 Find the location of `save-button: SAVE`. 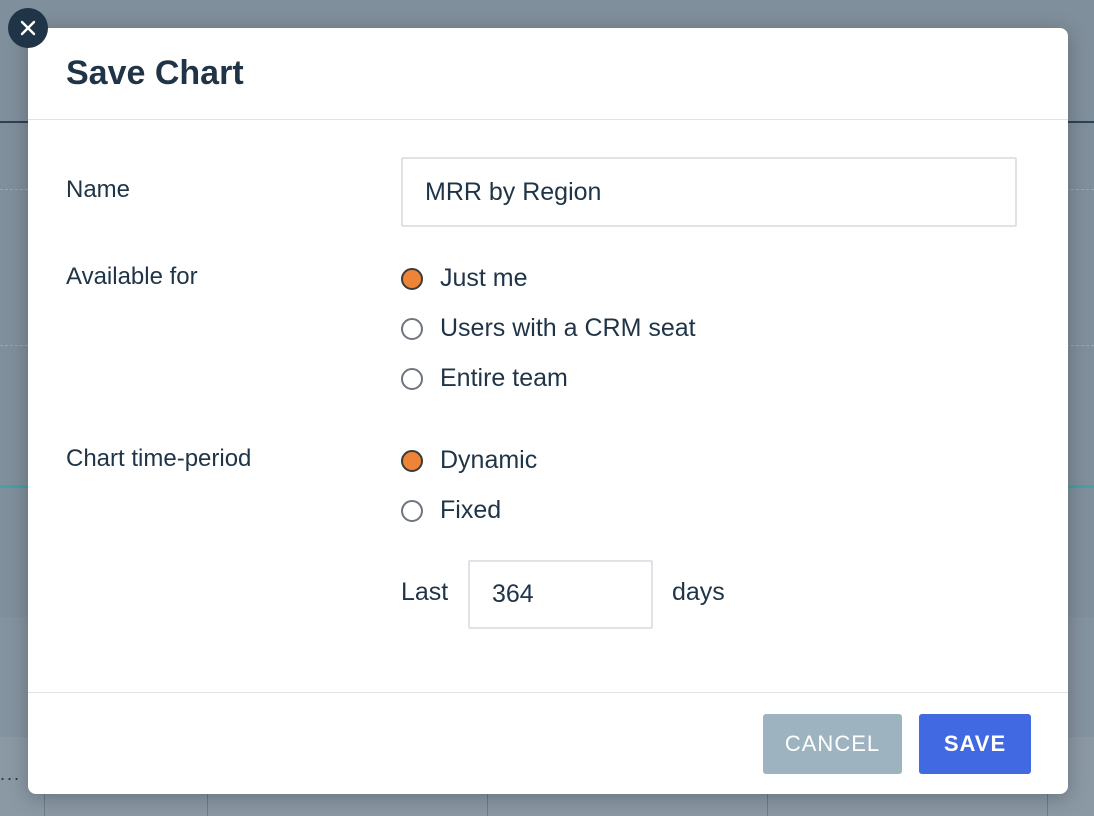

save-button: SAVE is located at coordinates (975, 744).